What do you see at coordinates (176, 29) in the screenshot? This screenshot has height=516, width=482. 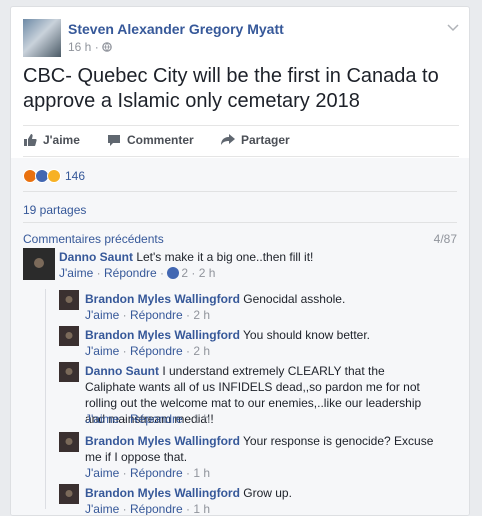 I see `post-author-name: Steven Alexander Gregory Myatt` at bounding box center [176, 29].